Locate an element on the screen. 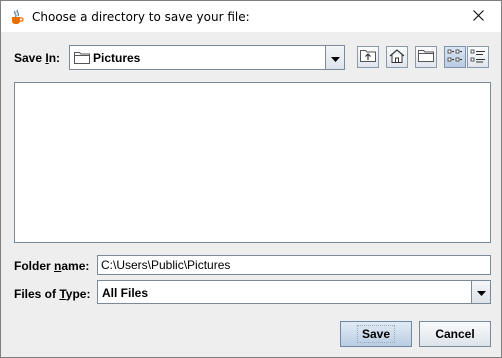 The image size is (502, 358). save-in-dropdown-arrow is located at coordinates (334, 57).